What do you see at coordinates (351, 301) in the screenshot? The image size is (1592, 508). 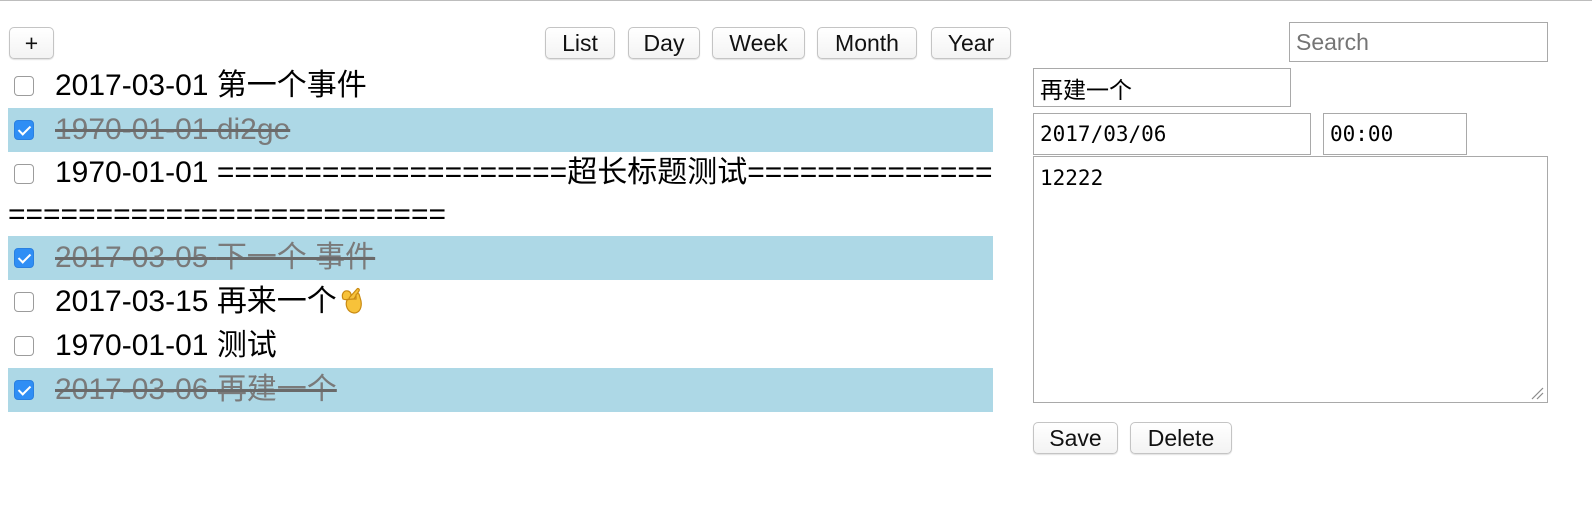 I see `ok-hand-icon` at bounding box center [351, 301].